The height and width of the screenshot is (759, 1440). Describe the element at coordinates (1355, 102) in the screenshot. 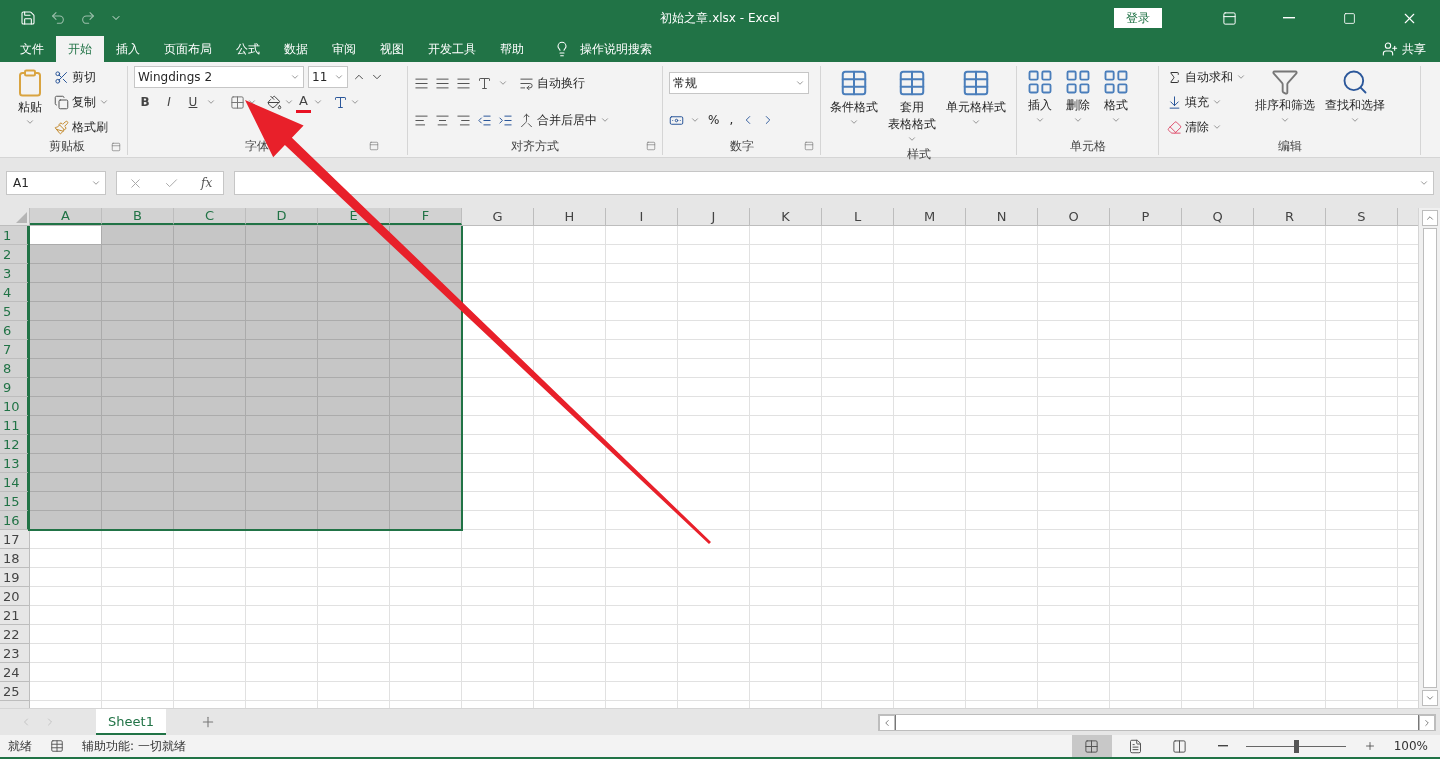

I see `find-select-button: 查找和选择` at that location.